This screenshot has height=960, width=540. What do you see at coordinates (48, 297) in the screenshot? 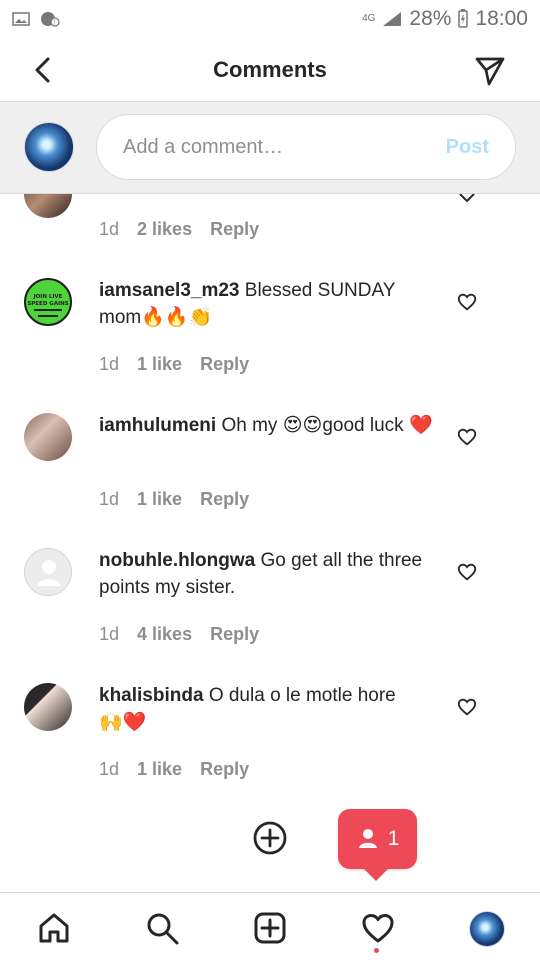
I see `svg-text: JOIN LIVE` at bounding box center [48, 297].